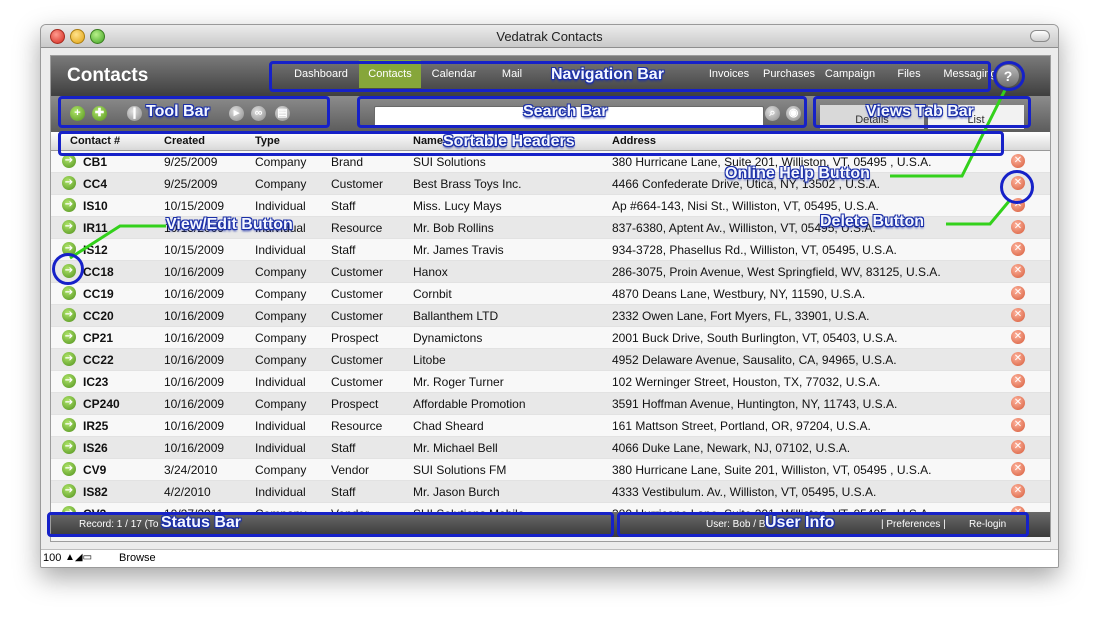  I want to click on callout-line-delete, so click(979, 212).